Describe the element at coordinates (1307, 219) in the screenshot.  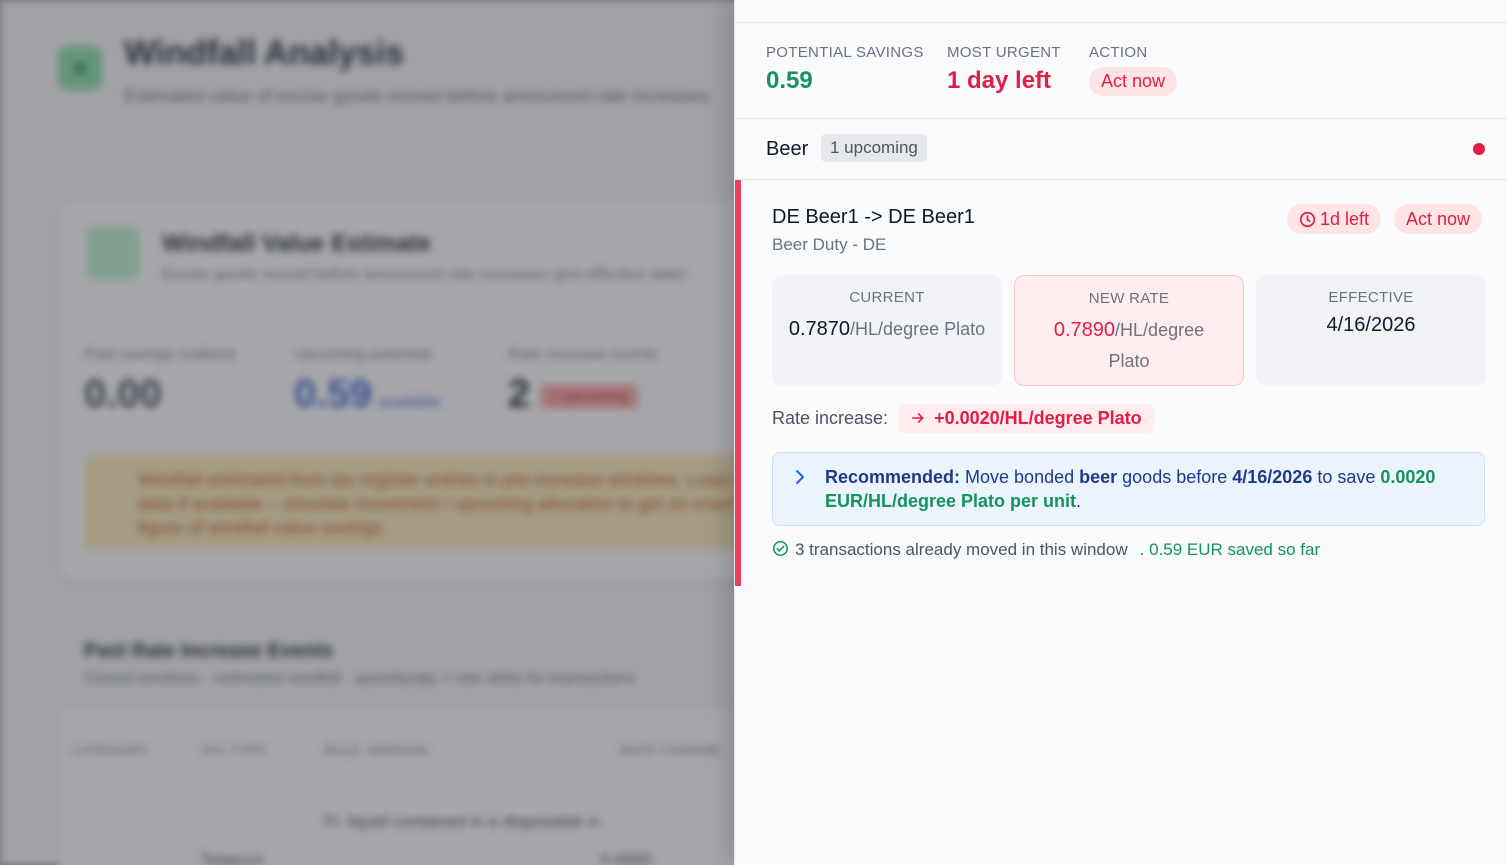
I see `clock-icon` at that location.